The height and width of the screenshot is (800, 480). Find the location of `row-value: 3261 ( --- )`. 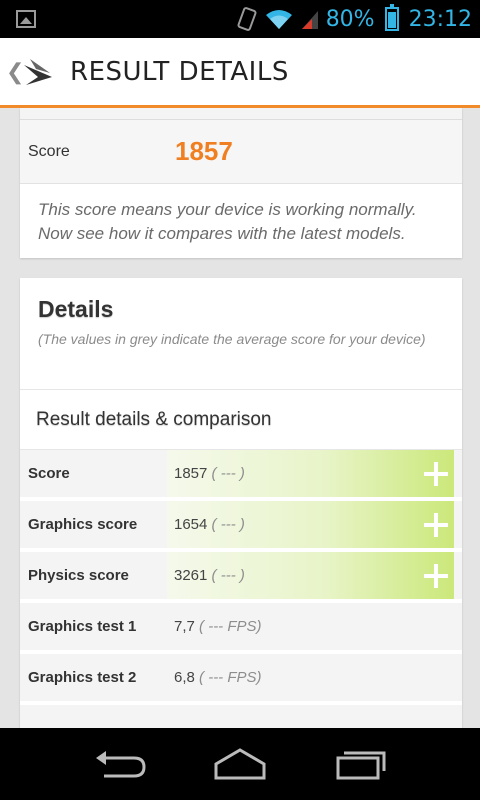

row-value: 3261 ( --- ) is located at coordinates (206, 575).